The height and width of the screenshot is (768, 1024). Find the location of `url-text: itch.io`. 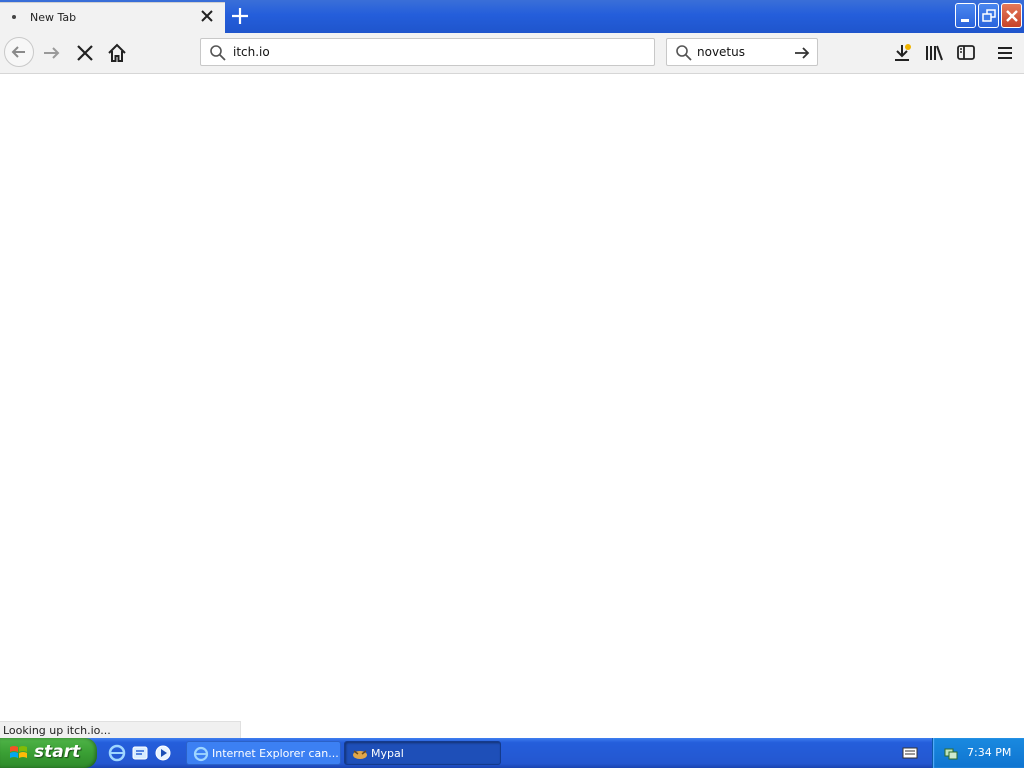

url-text: itch.io is located at coordinates (251, 52).